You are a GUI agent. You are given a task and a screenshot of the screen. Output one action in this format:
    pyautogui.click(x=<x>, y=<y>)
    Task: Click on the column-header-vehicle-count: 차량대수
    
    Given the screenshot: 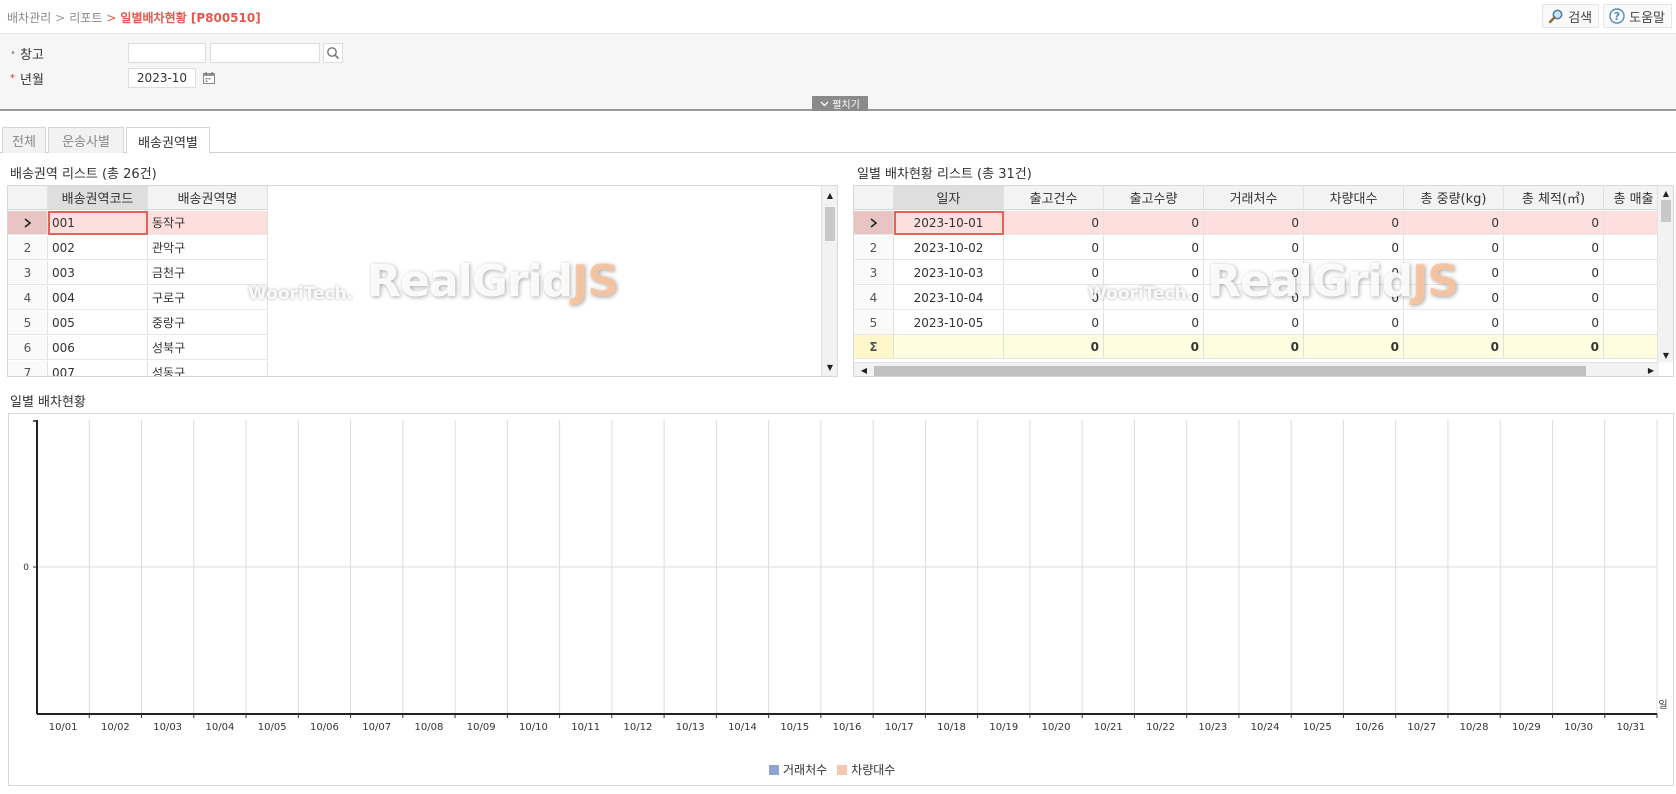 What is the action you would take?
    pyautogui.click(x=1354, y=198)
    